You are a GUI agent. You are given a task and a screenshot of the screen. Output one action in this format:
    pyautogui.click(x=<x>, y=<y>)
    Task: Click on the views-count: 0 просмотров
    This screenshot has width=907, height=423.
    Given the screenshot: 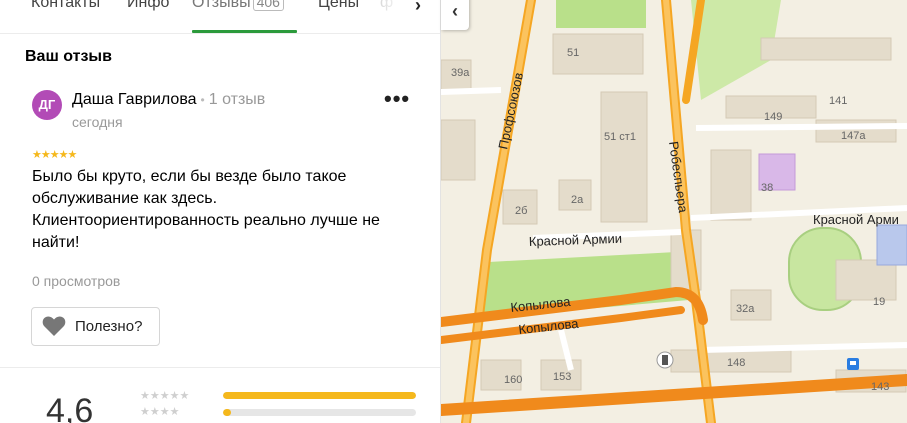 What is the action you would take?
    pyautogui.click(x=76, y=281)
    